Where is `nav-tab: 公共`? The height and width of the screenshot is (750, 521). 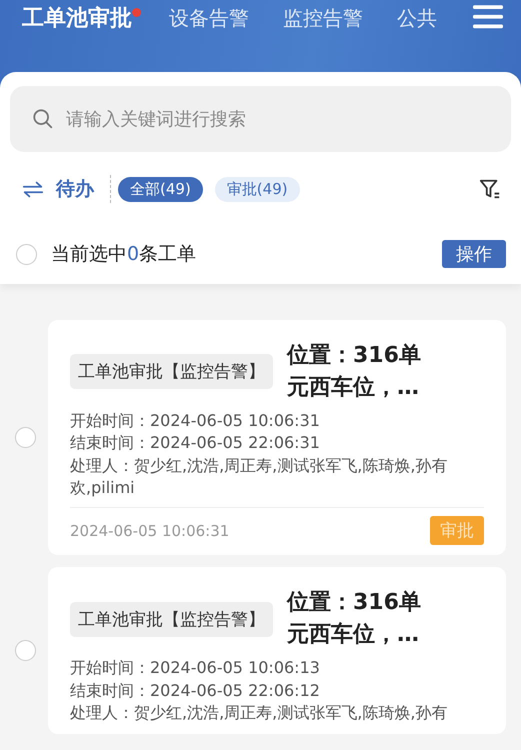
nav-tab: 公共 is located at coordinates (417, 18).